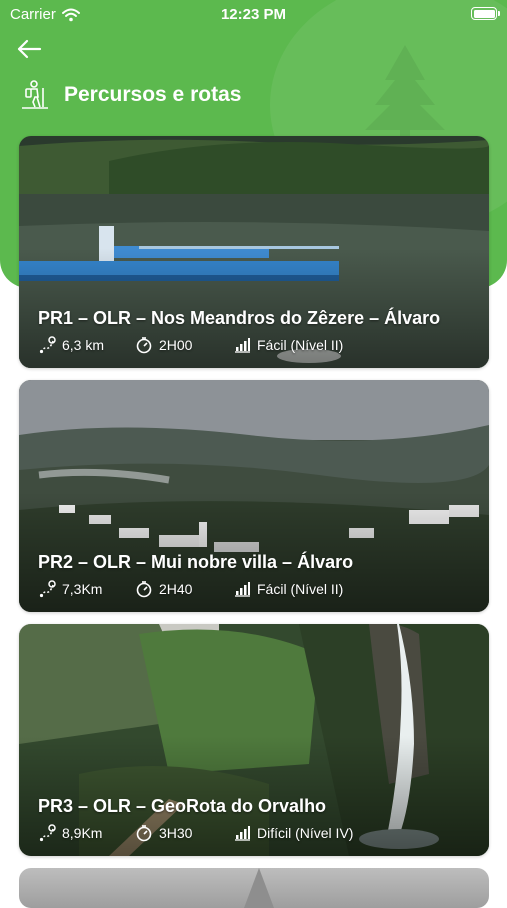 The image size is (507, 908). I want to click on page-title: Percursos e rotas, so click(153, 94).